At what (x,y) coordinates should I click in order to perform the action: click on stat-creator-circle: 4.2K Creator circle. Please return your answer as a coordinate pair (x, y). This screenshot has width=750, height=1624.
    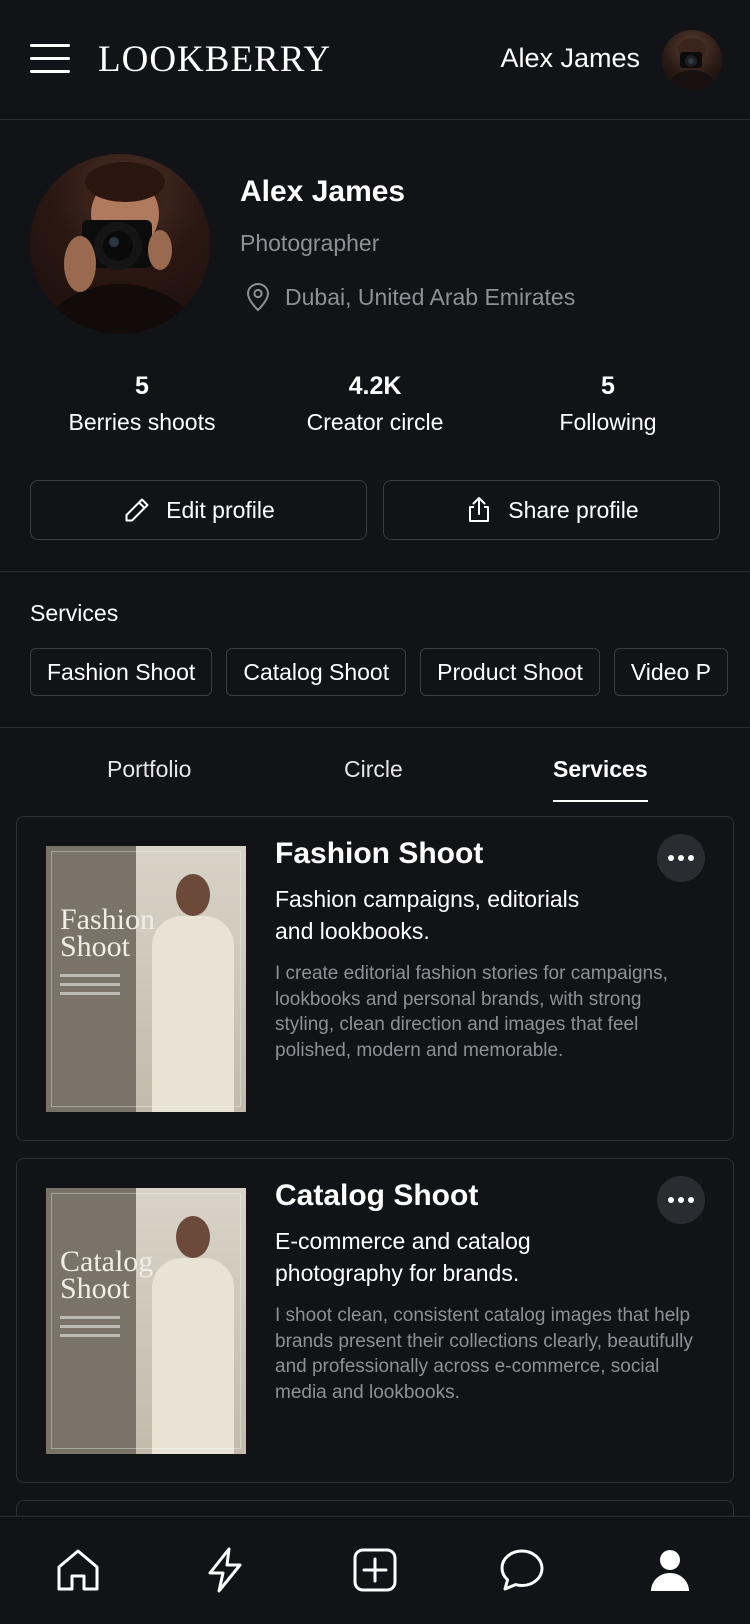
    Looking at the image, I should click on (375, 404).